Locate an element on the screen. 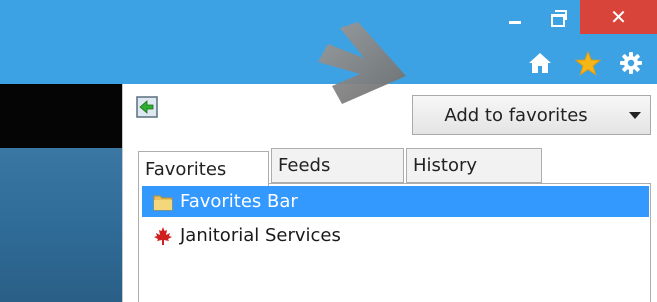 This screenshot has width=657, height=302. add-to-favorites-button: Add to favorites is located at coordinates (516, 115).